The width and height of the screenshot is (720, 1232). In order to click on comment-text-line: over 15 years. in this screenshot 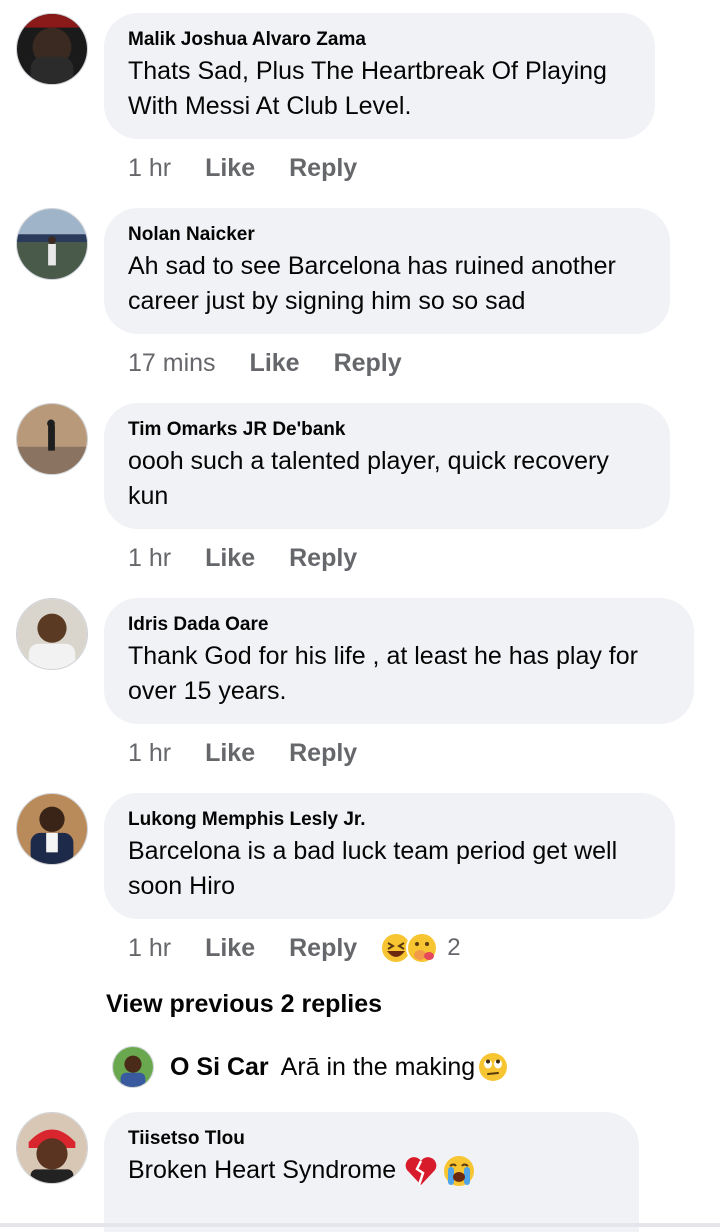, I will do `click(207, 691)`.